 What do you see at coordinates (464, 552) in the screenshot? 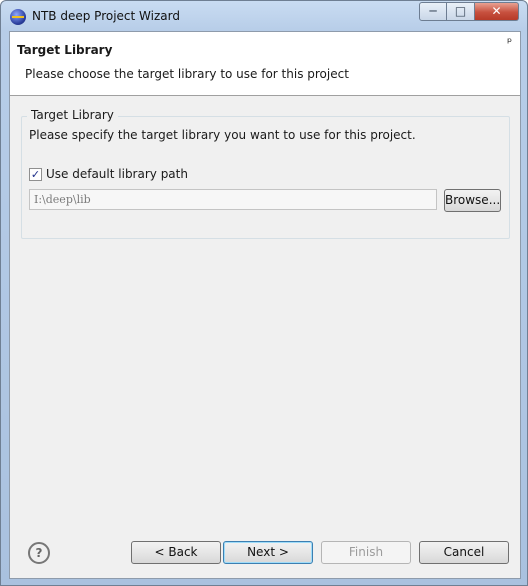
I see `cancel-button: Cancel` at bounding box center [464, 552].